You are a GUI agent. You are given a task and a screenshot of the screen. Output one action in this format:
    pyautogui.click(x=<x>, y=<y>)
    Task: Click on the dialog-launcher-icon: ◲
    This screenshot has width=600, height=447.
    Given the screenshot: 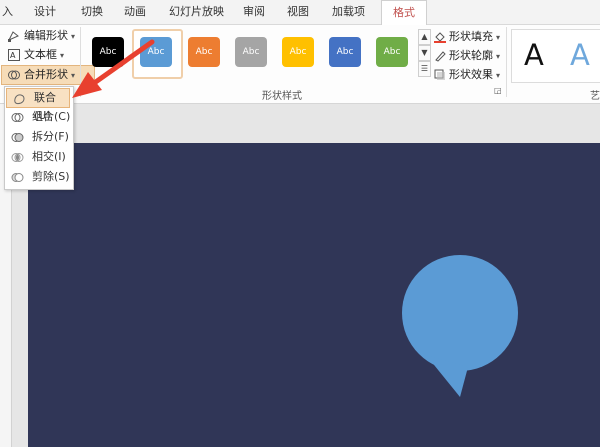 What is the action you would take?
    pyautogui.click(x=498, y=90)
    